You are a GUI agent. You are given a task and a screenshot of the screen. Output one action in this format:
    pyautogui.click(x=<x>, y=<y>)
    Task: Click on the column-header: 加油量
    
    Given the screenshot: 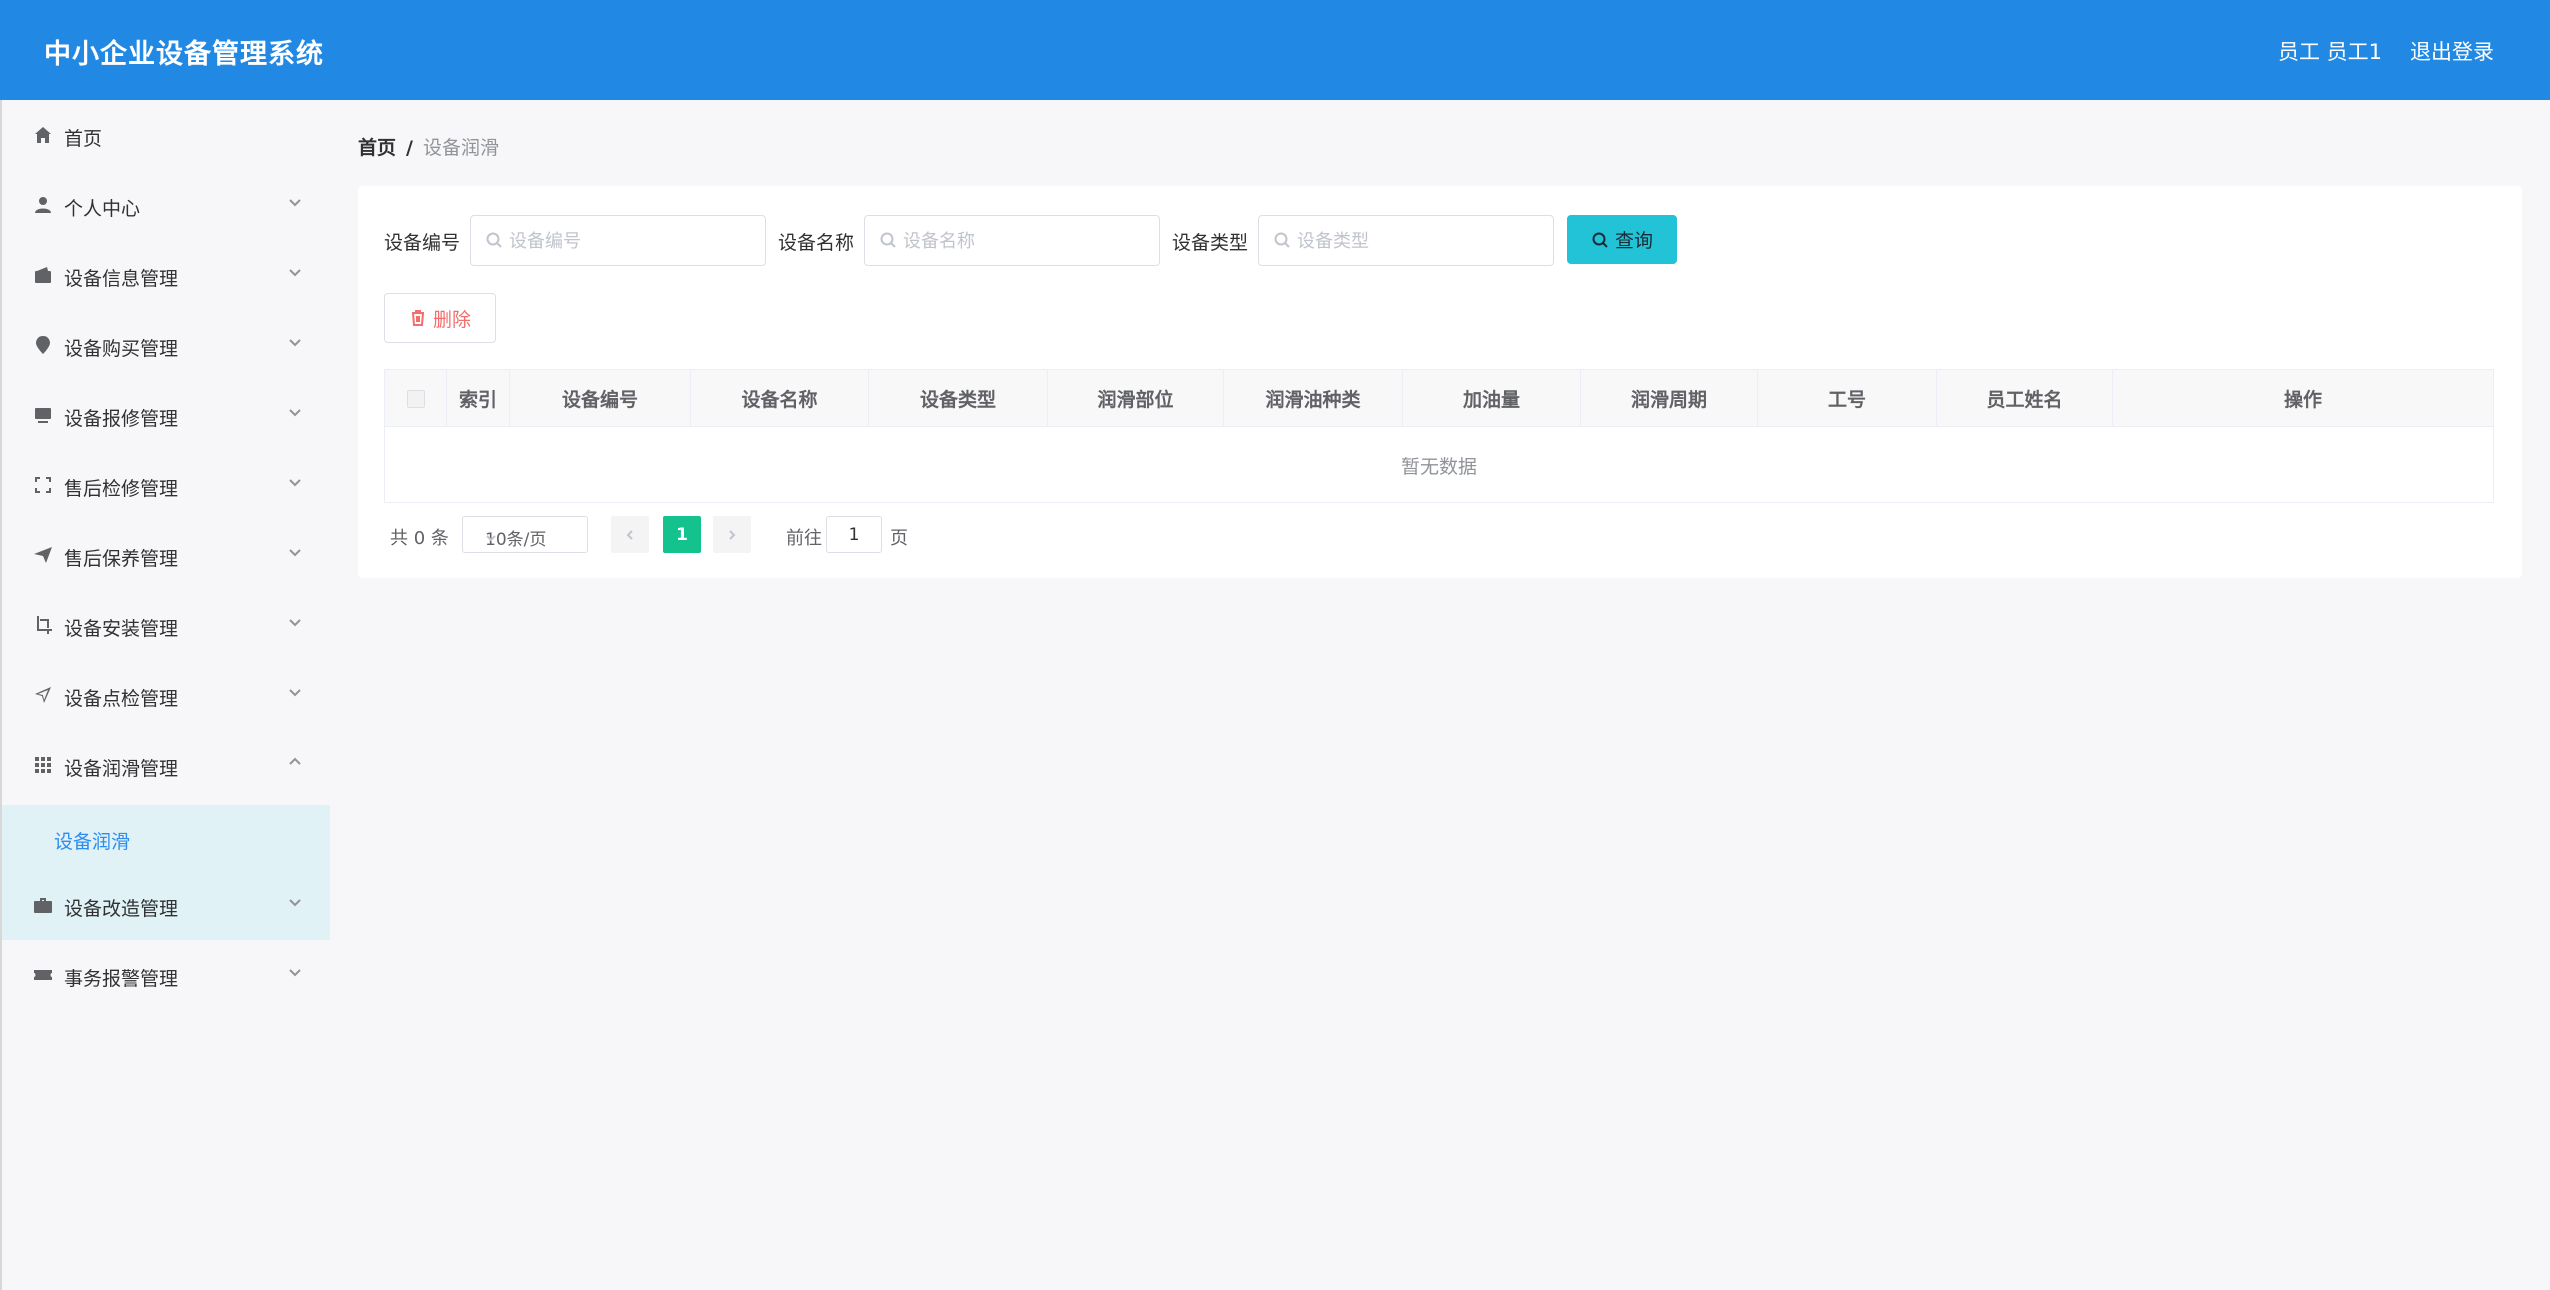 What is the action you would take?
    pyautogui.click(x=1492, y=398)
    